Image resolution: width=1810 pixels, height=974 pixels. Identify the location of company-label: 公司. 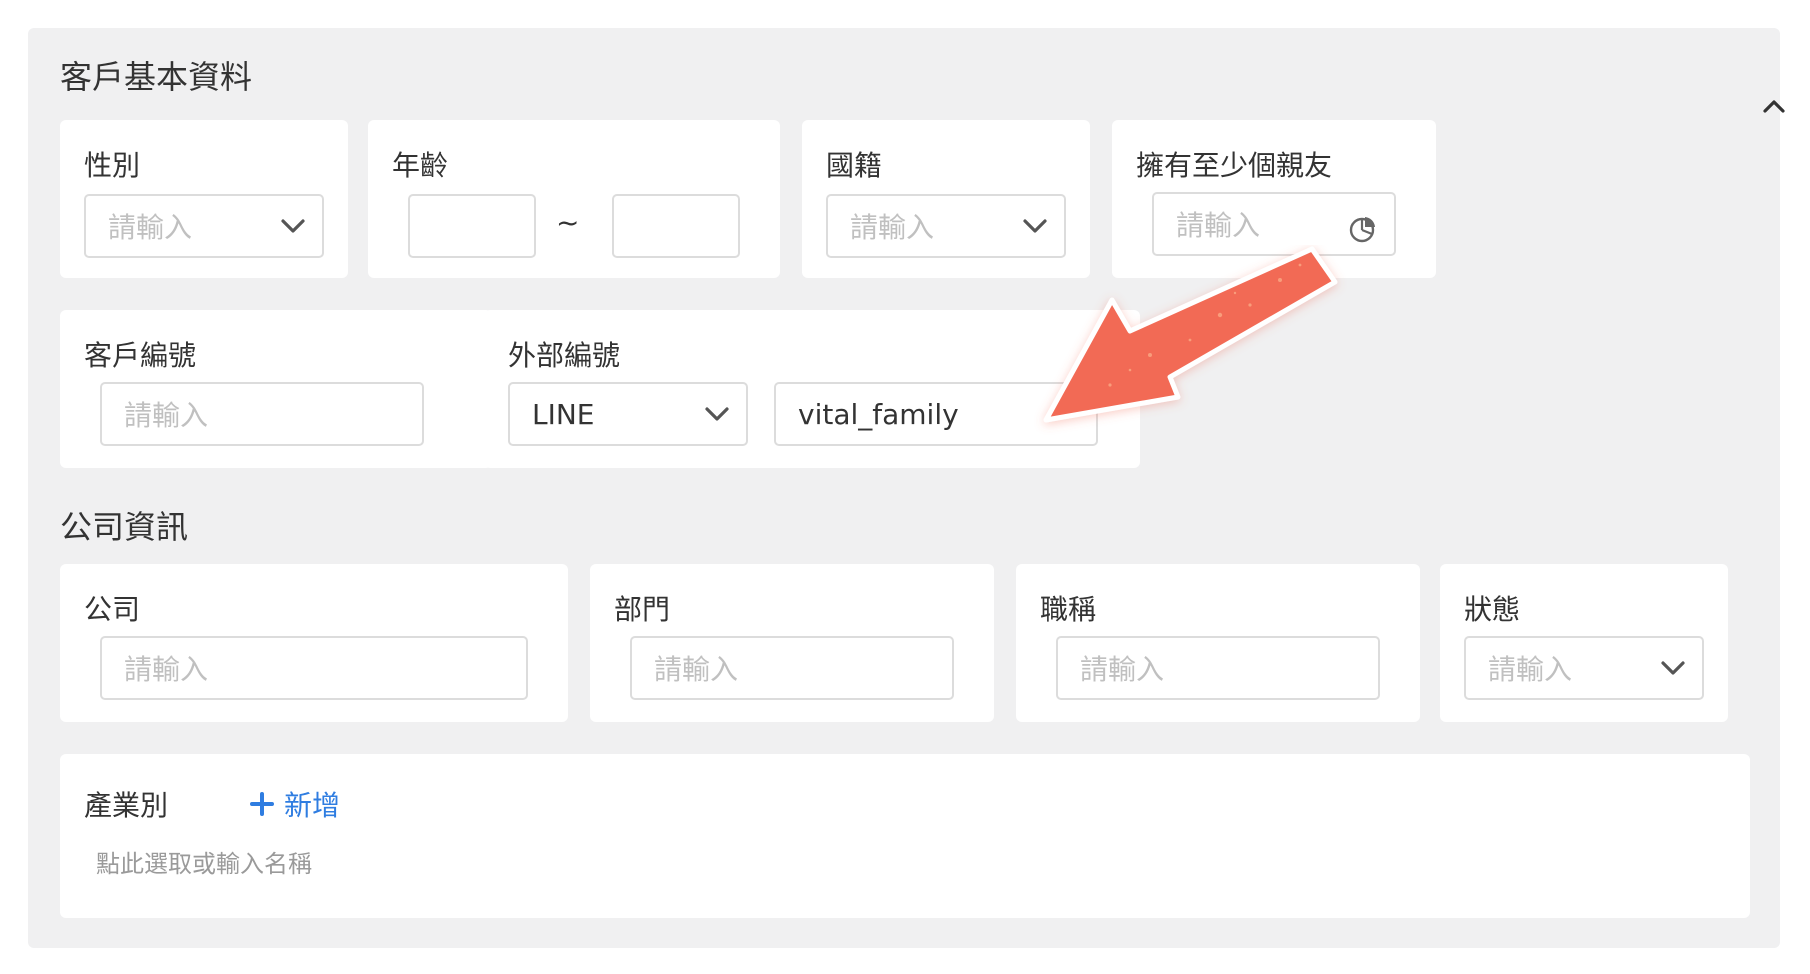
(112, 609).